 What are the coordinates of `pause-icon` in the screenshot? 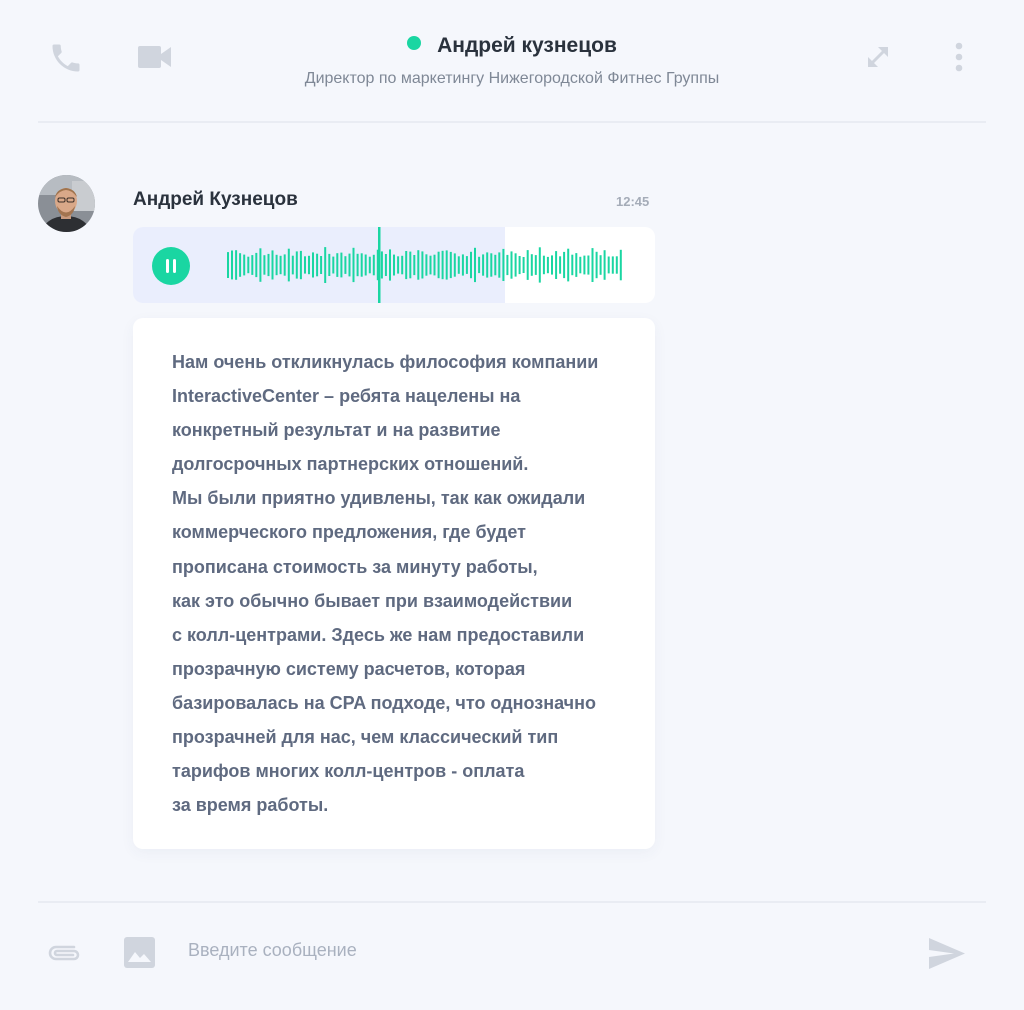 It's located at (171, 266).